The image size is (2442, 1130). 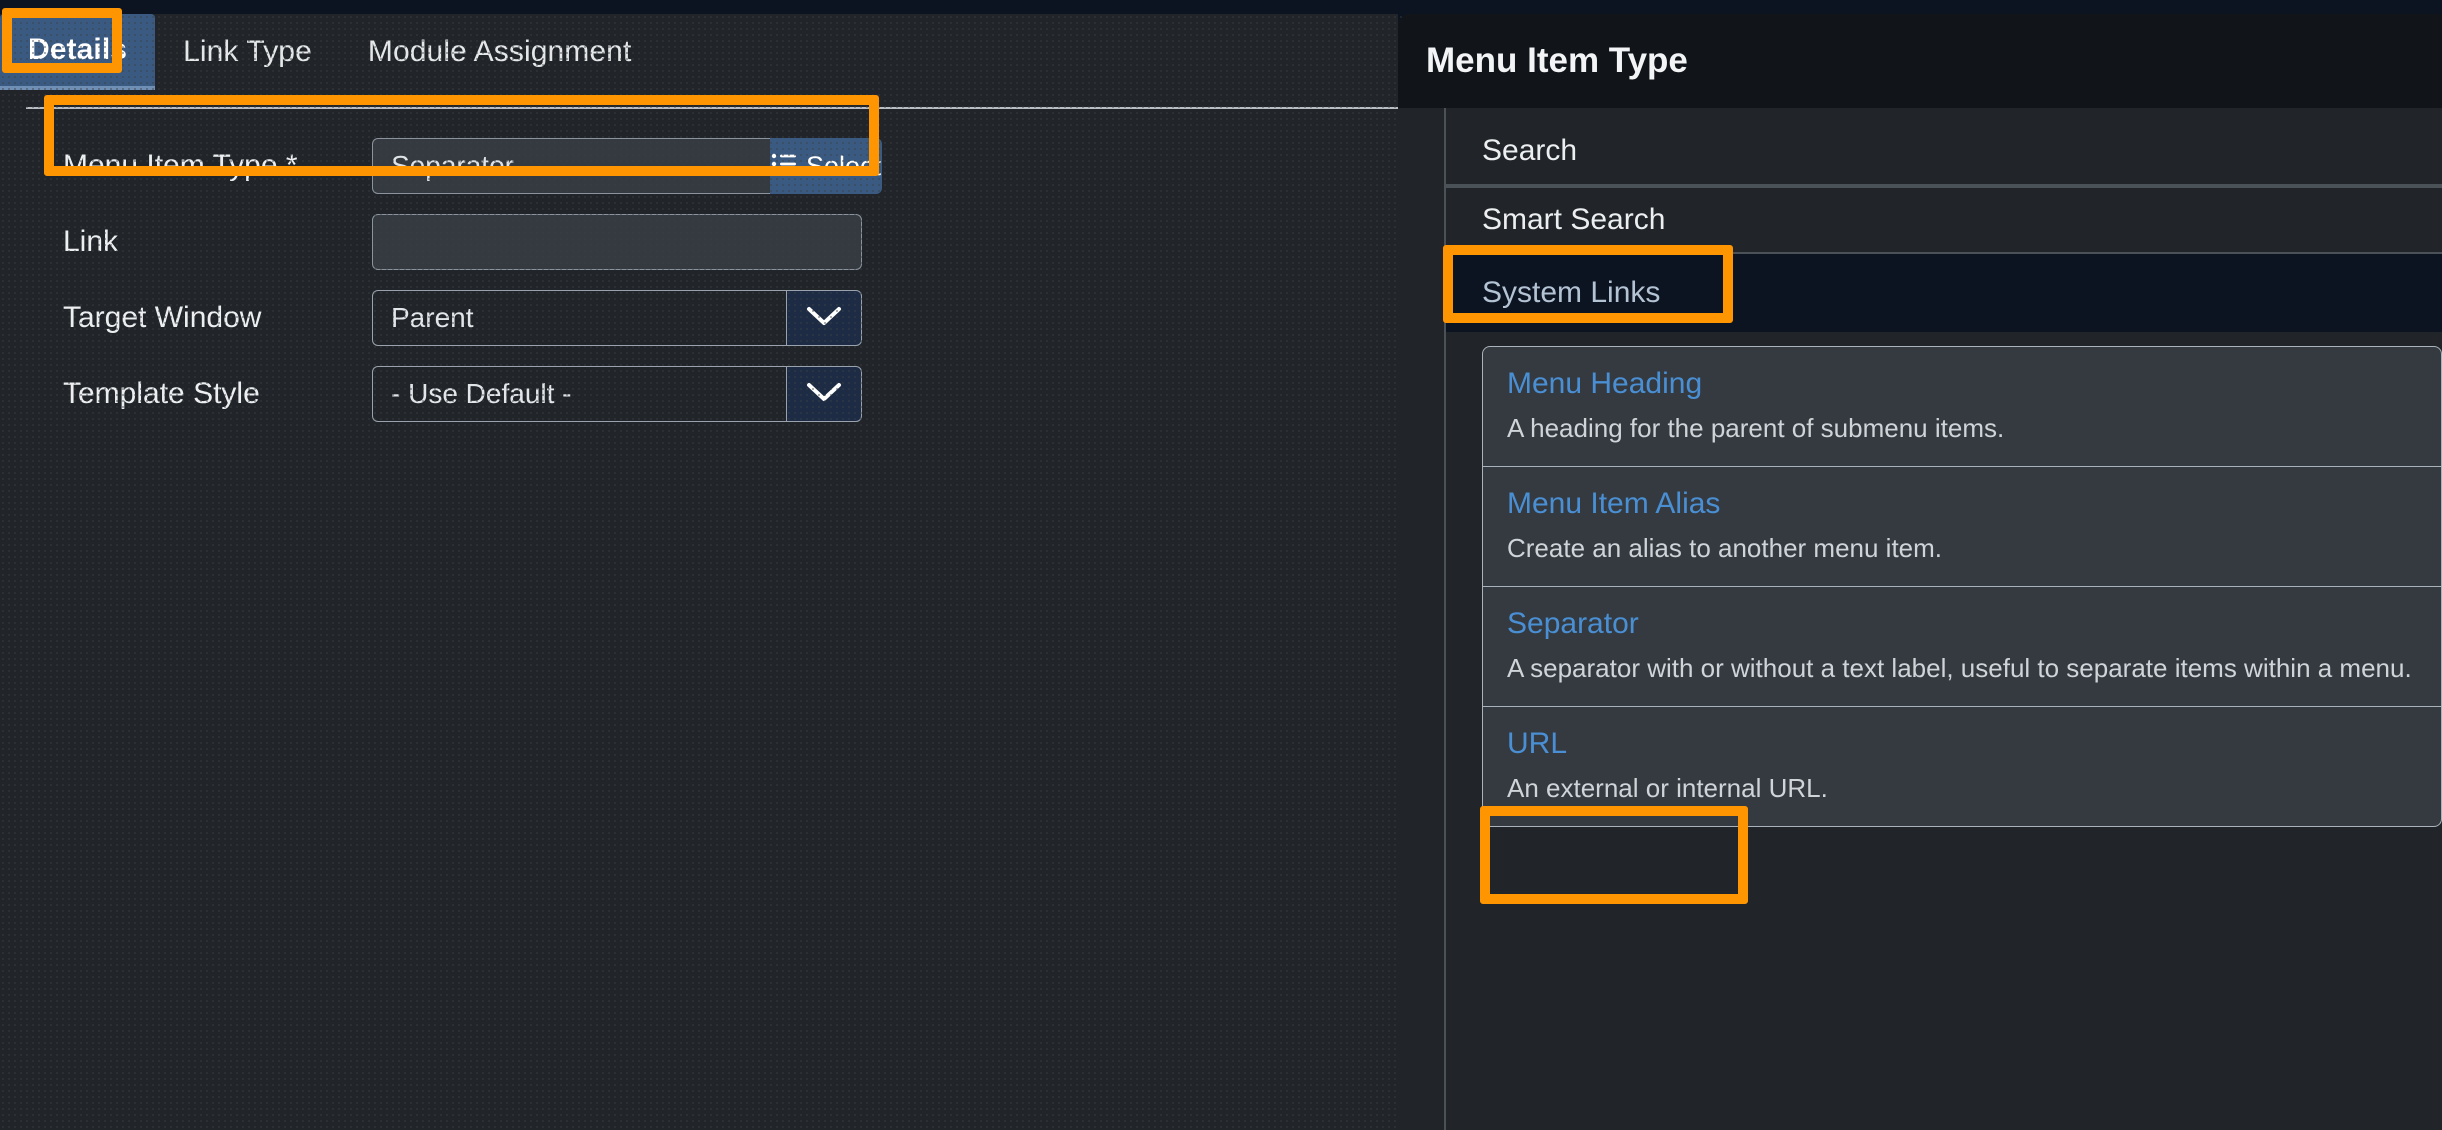 I want to click on form-row-target-window: Target Window Parent, so click(x=699, y=318).